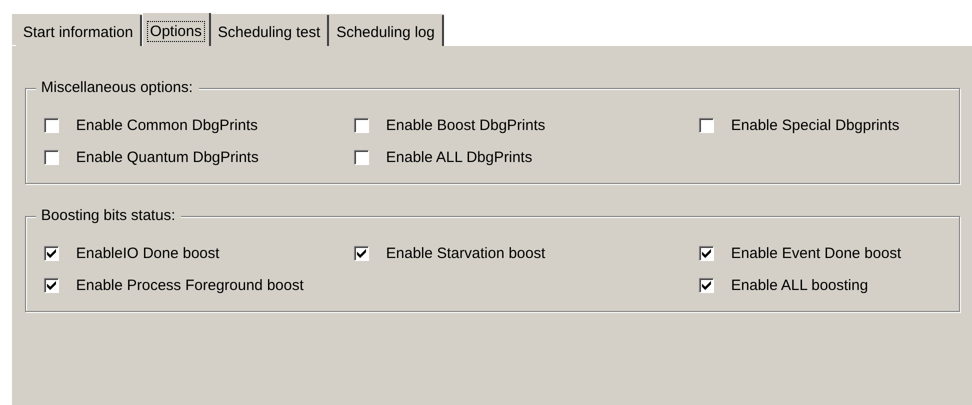 The image size is (972, 405). What do you see at coordinates (167, 157) in the screenshot?
I see `checkbox-label: Enable Quantum DbgPrints` at bounding box center [167, 157].